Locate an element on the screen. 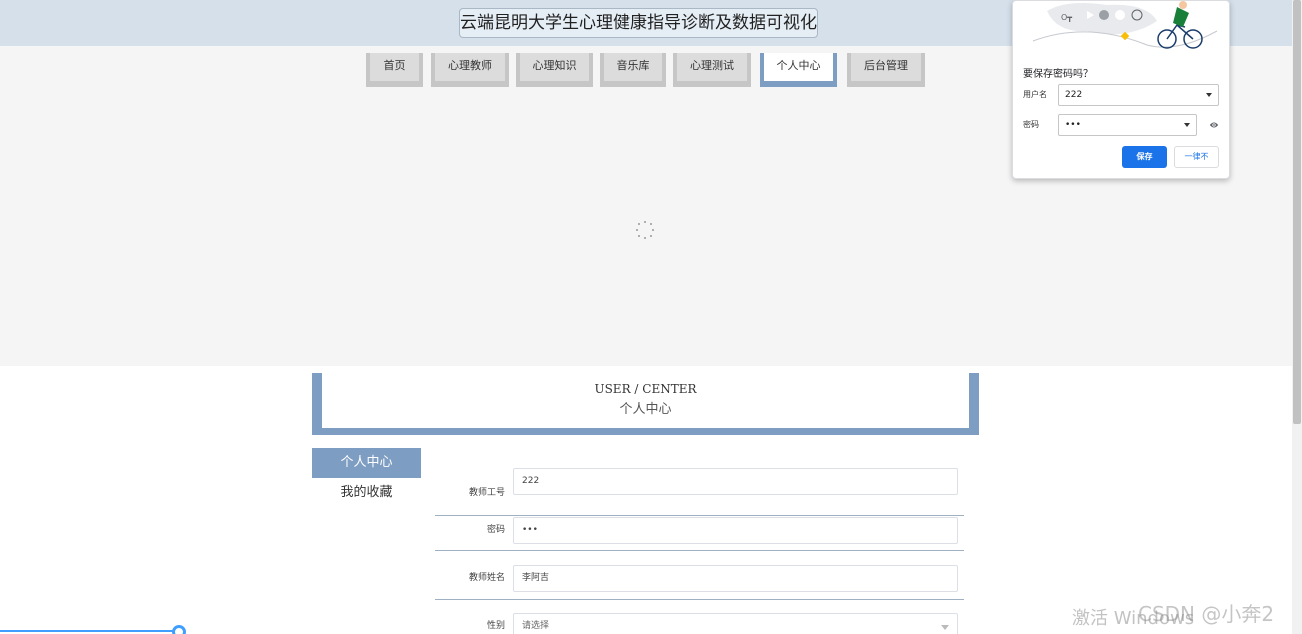  form-row-gender: 性别 请选择 is located at coordinates (699, 623).